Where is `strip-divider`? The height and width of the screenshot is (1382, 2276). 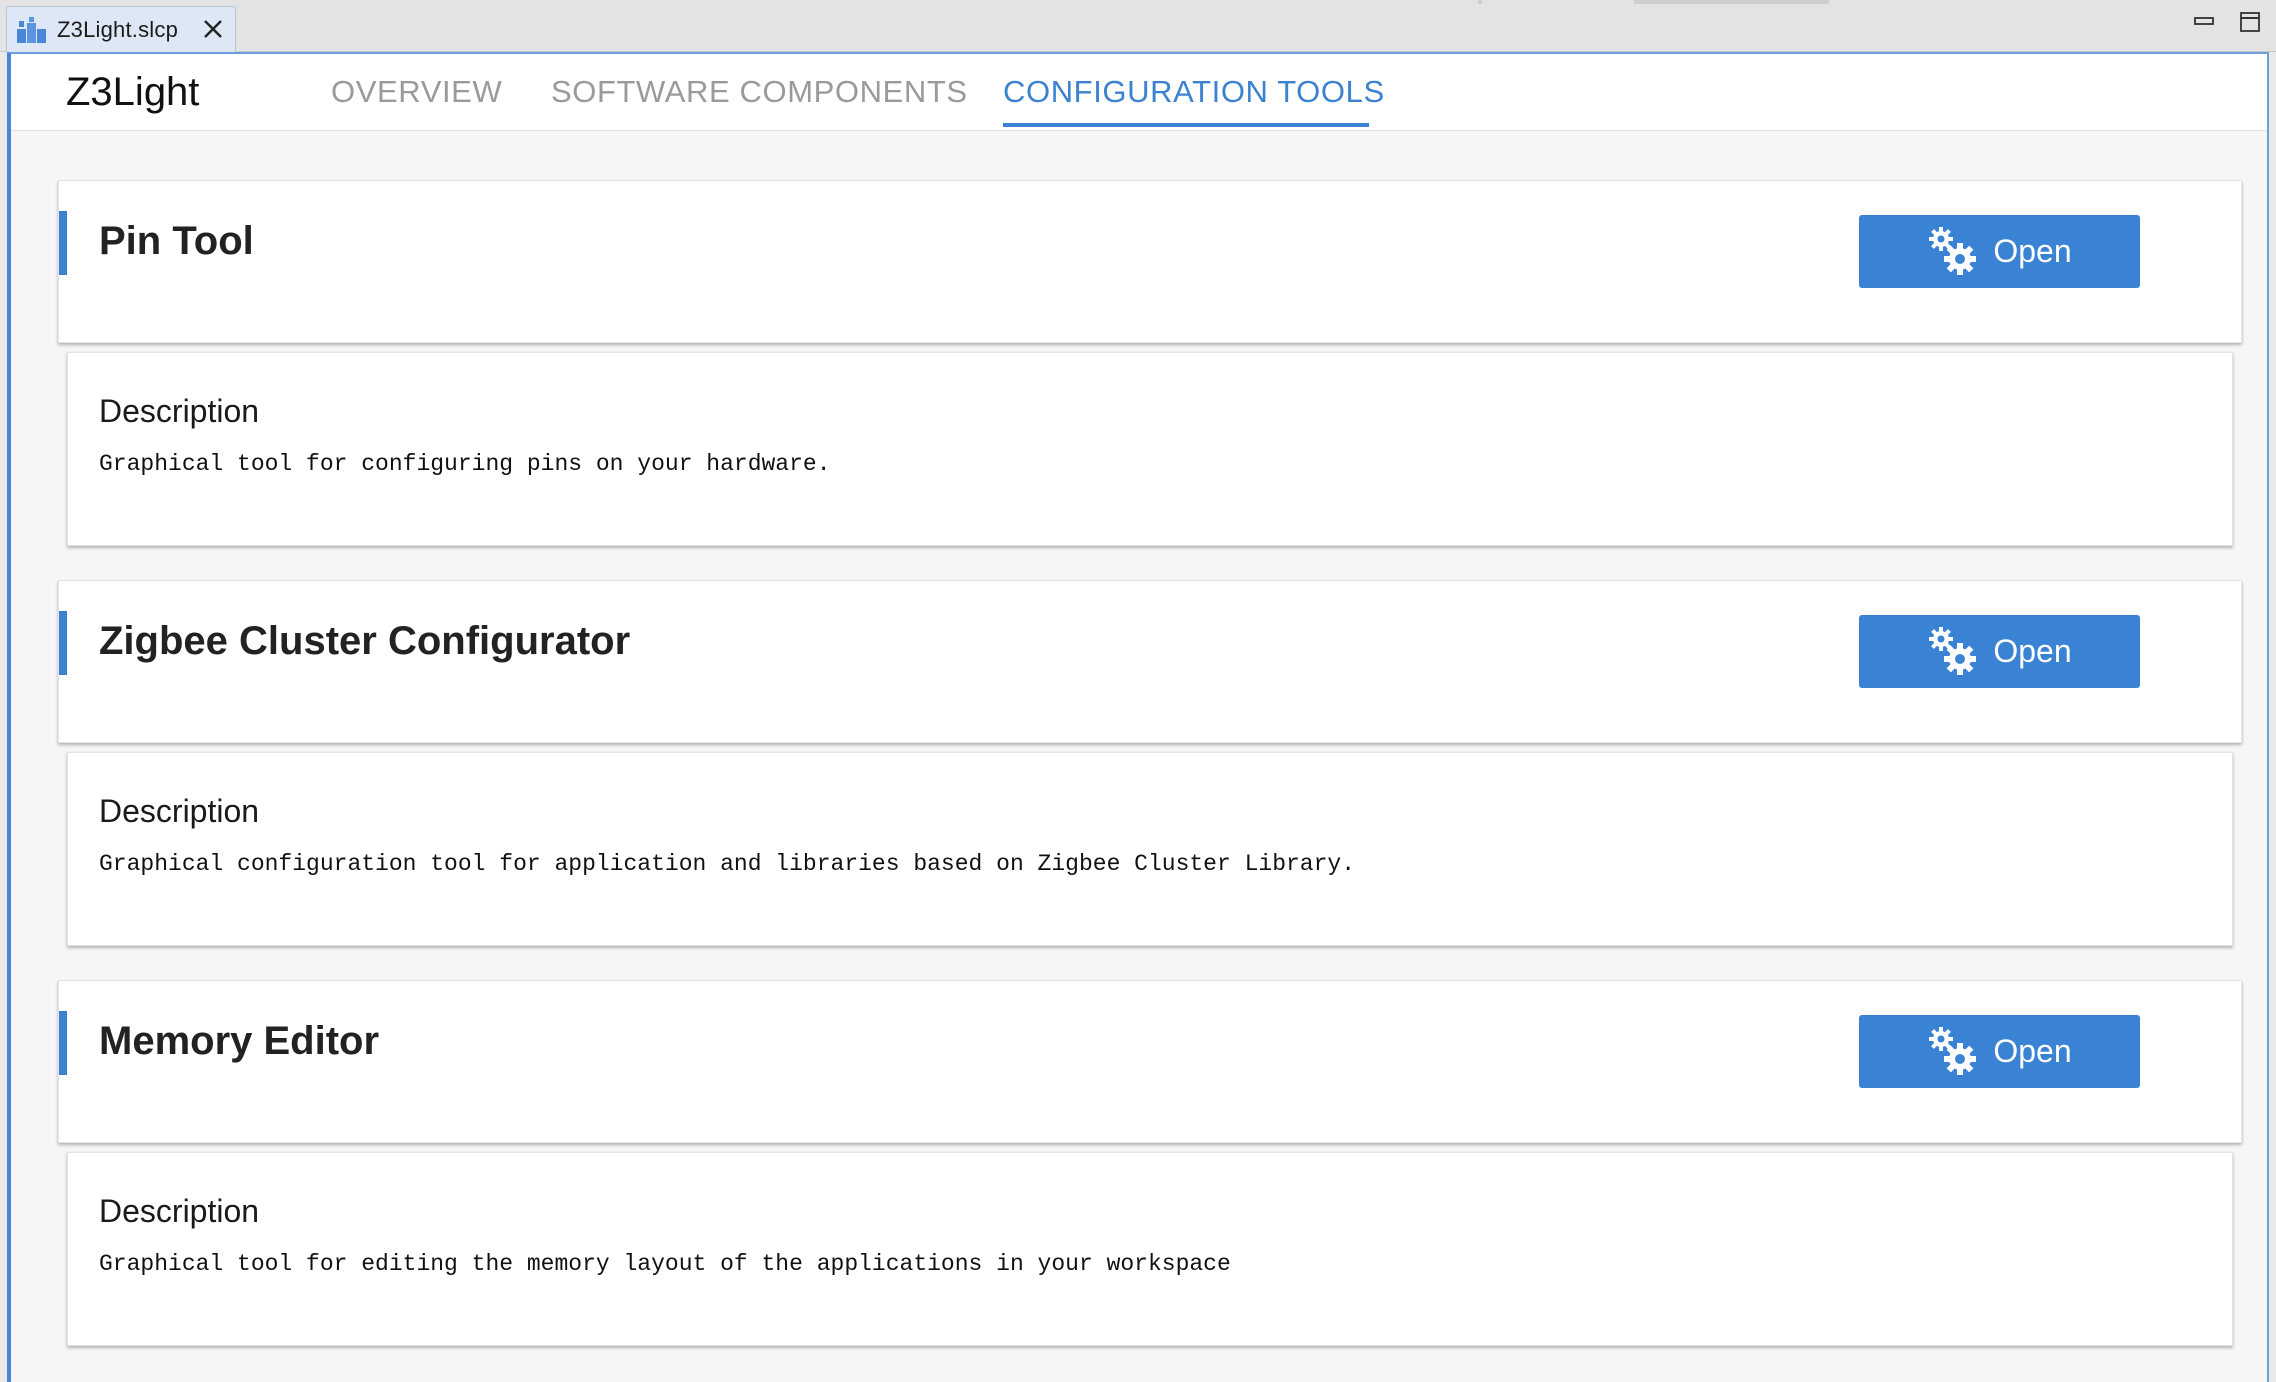
strip-divider is located at coordinates (1480, 2).